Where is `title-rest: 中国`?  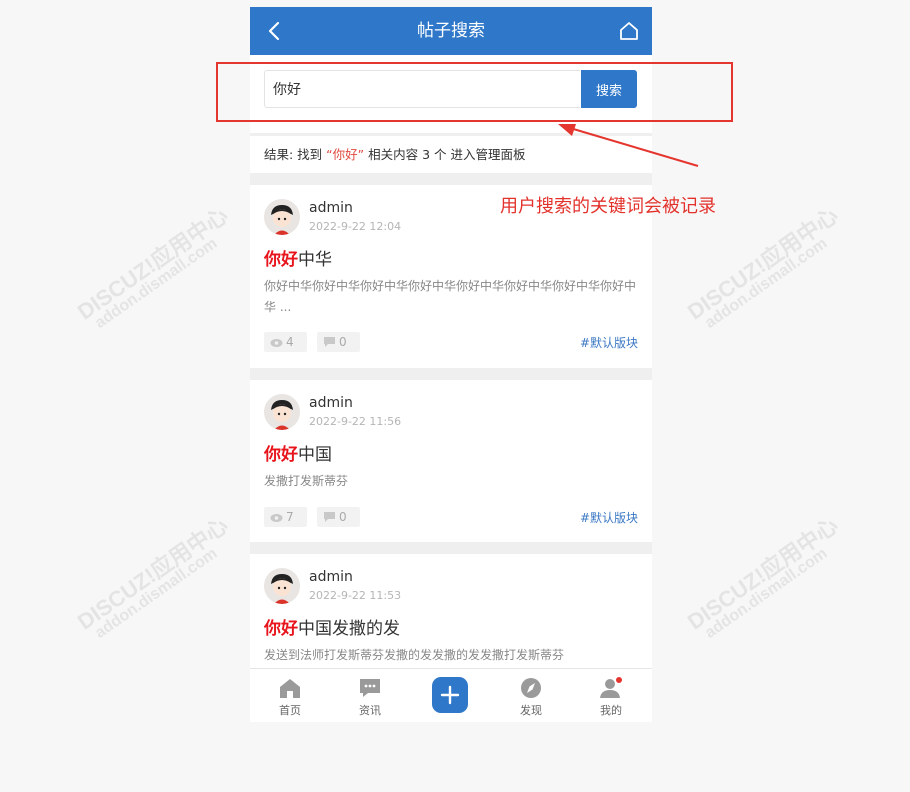
title-rest: 中国 is located at coordinates (315, 455).